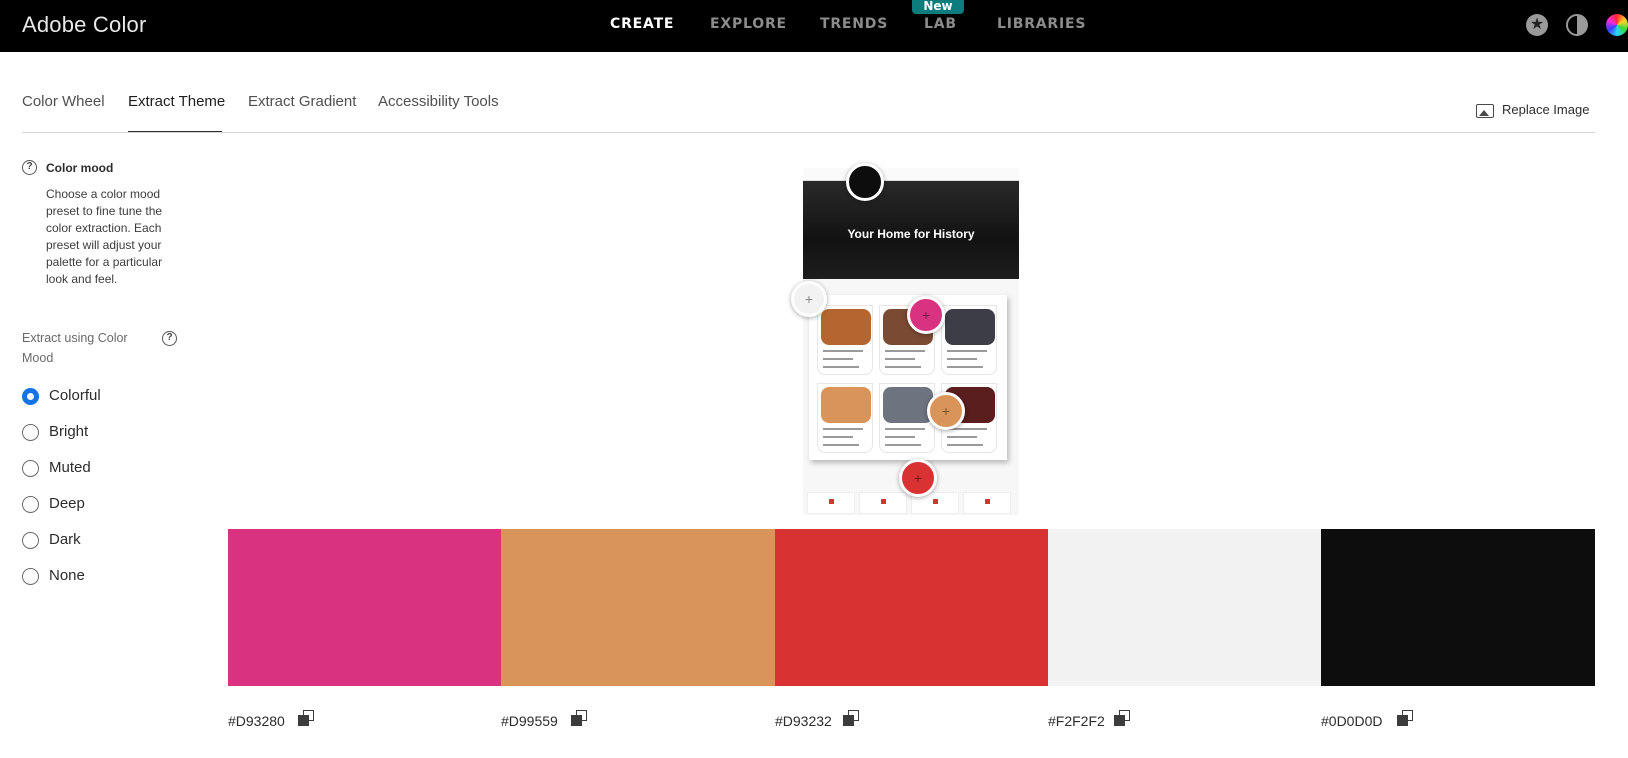  Describe the element at coordinates (63, 101) in the screenshot. I see `tab-color-wheel: Color Wheel` at that location.